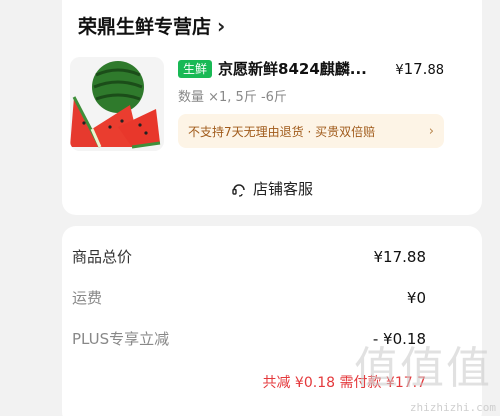 This screenshot has height=416, width=500. I want to click on goods-total-row: 商品总价 ¥17.88, so click(249, 256).